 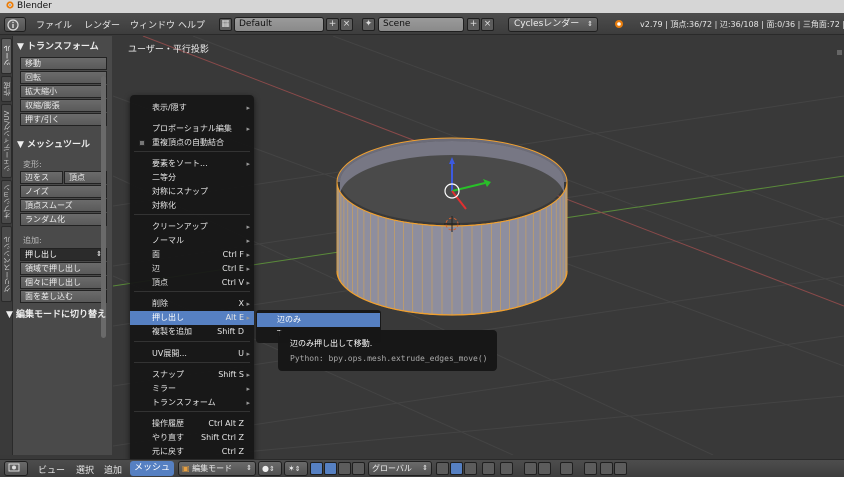 What do you see at coordinates (331, 343) in the screenshot?
I see `tooltip-title: 辺のみ押し出して移動.` at bounding box center [331, 343].